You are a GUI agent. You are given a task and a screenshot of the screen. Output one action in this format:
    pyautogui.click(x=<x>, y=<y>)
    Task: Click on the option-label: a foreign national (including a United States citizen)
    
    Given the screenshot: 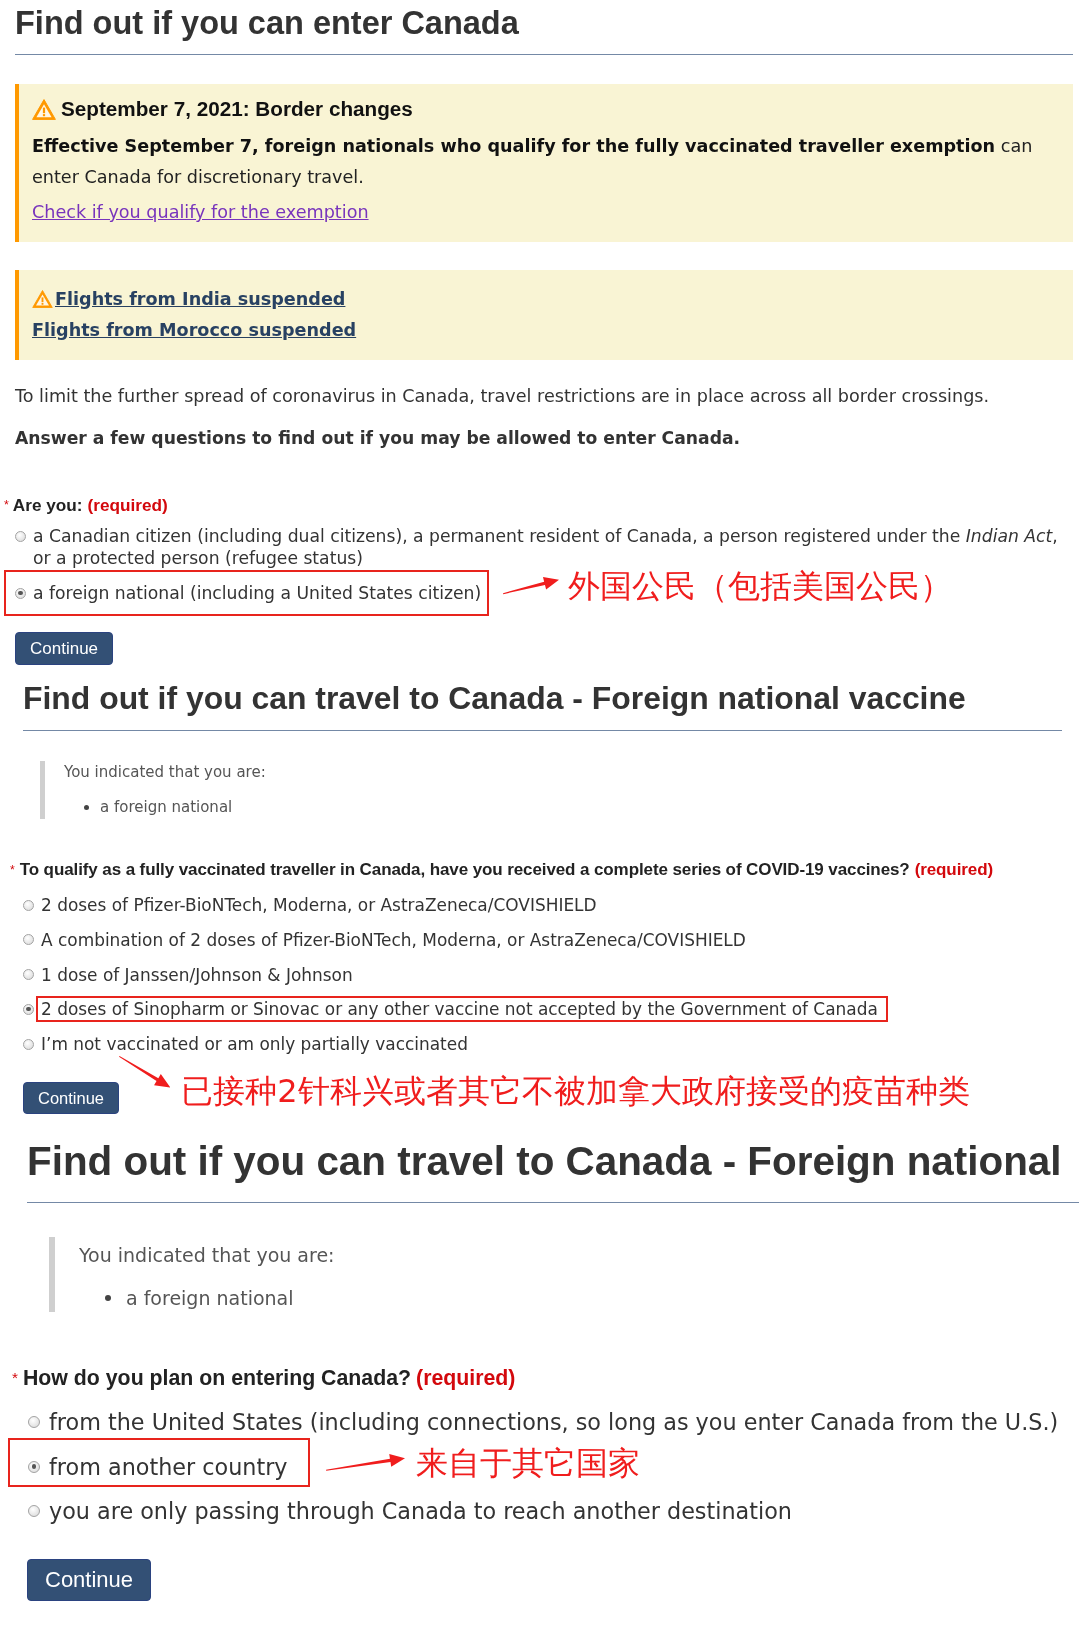 What is the action you would take?
    pyautogui.click(x=257, y=593)
    